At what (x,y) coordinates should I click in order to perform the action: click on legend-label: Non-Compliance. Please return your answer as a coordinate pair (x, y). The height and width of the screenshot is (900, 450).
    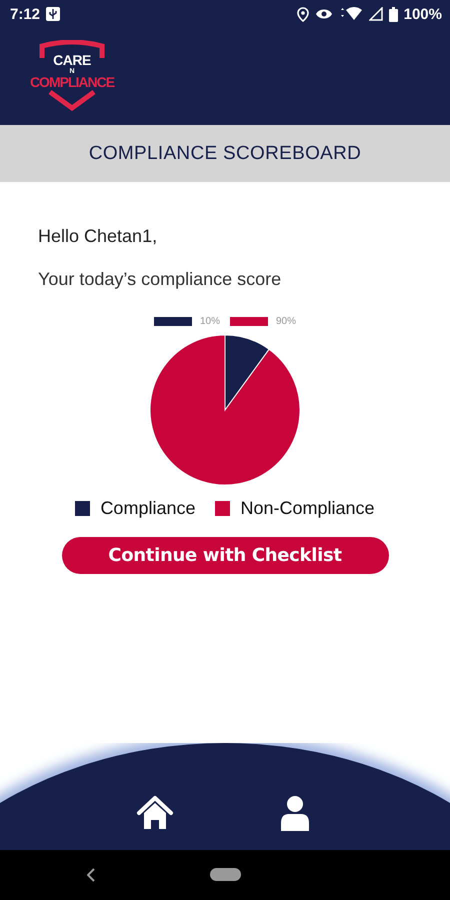
    Looking at the image, I should click on (307, 508).